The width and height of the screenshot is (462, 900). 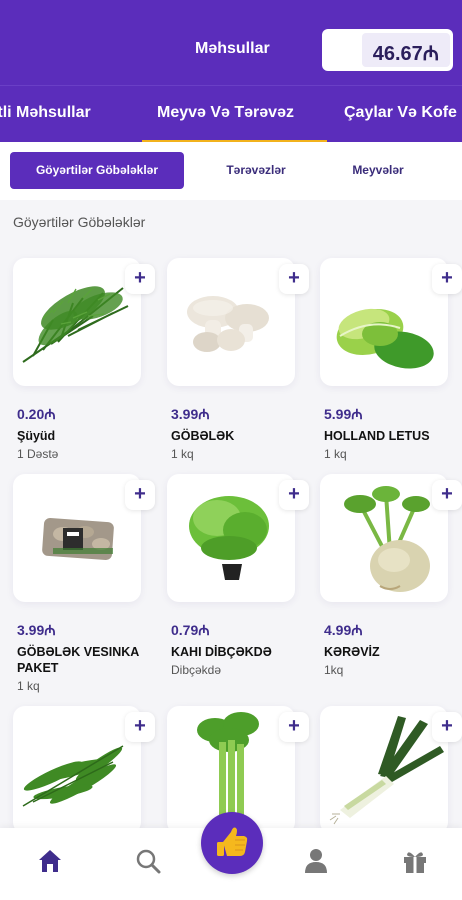 I want to click on page-title: Məhsullar, so click(x=232, y=48).